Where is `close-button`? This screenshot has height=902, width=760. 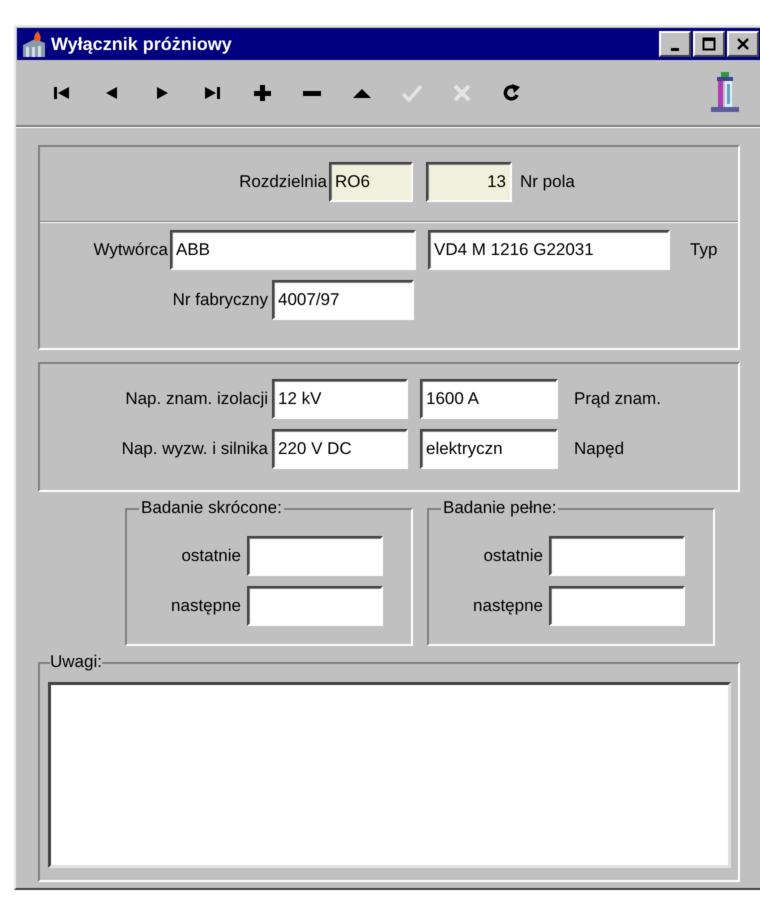 close-button is located at coordinates (743, 44).